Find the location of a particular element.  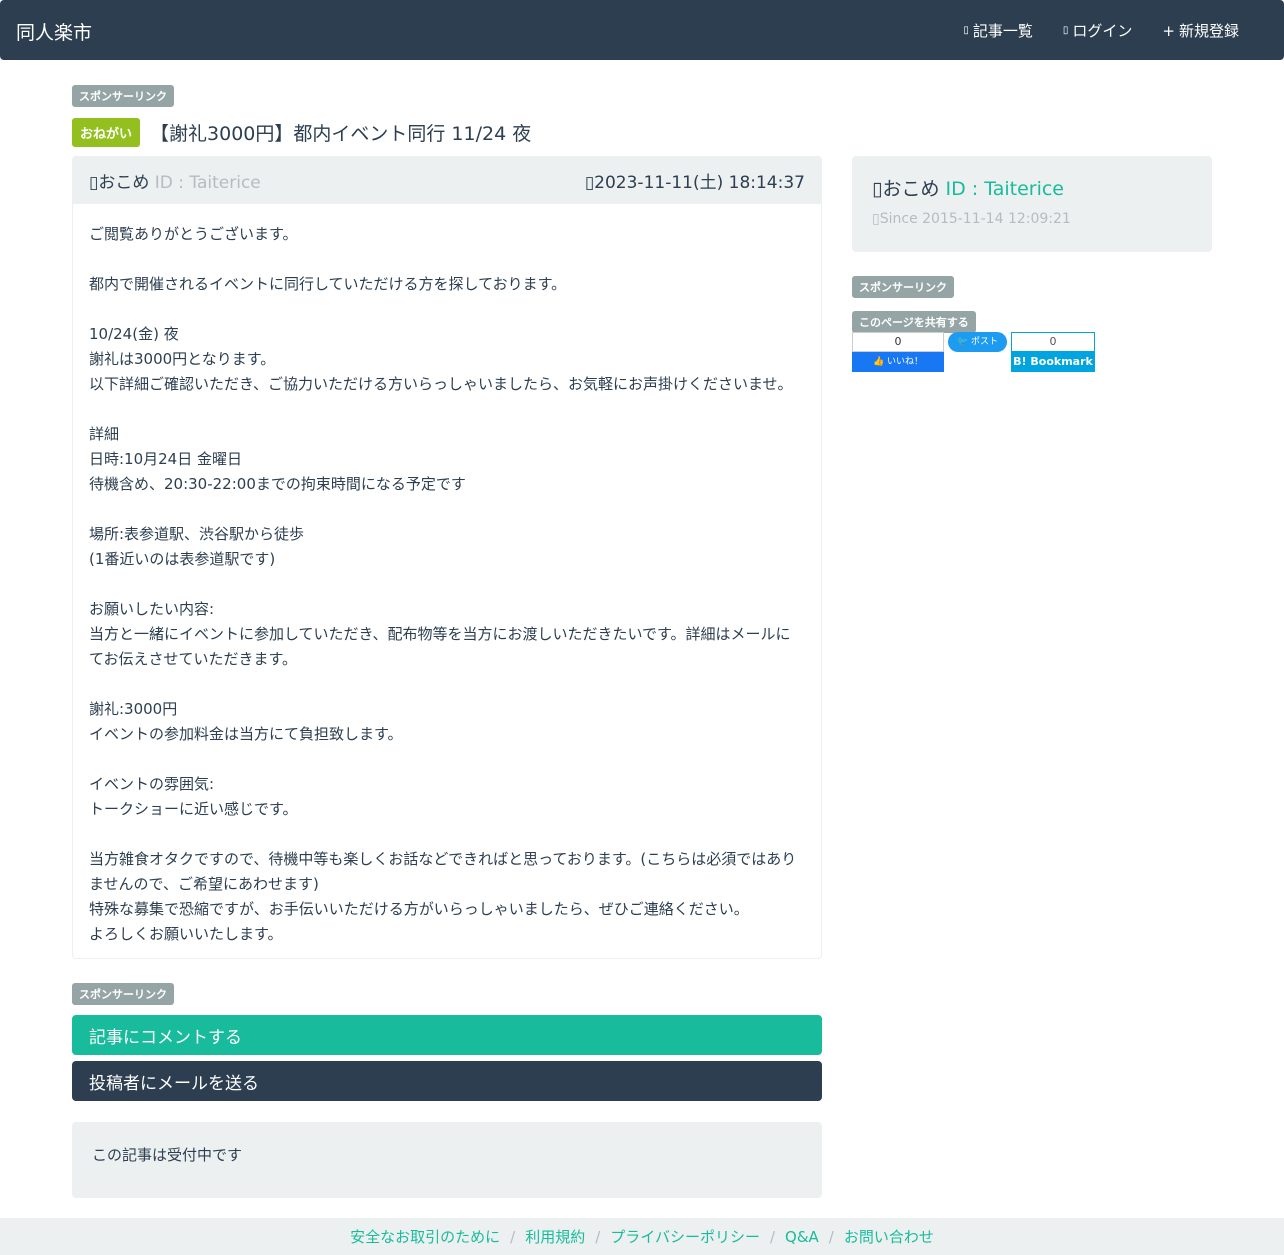

login-icon: ▯ is located at coordinates (1065, 30).